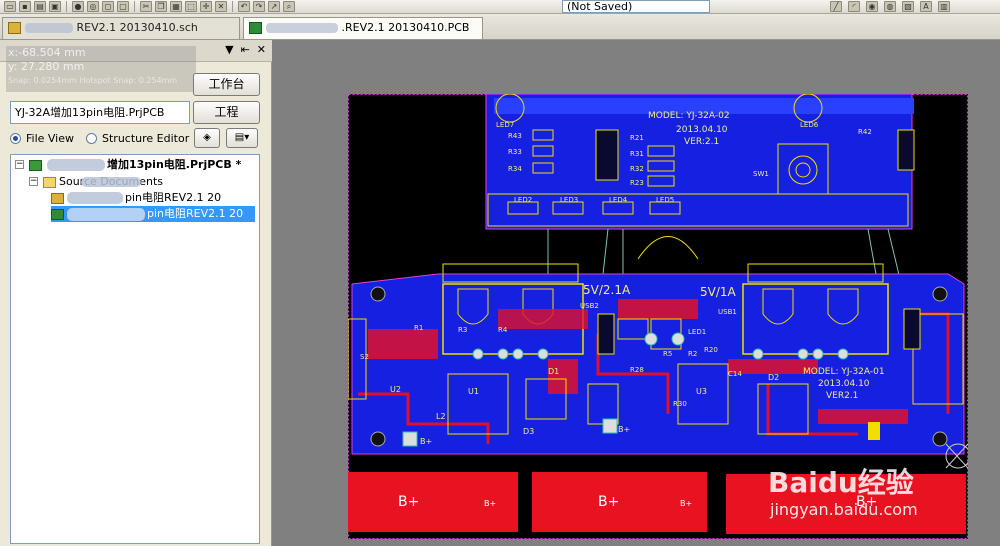  What do you see at coordinates (123, 6) in the screenshot?
I see `fit-icon: ▢` at bounding box center [123, 6].